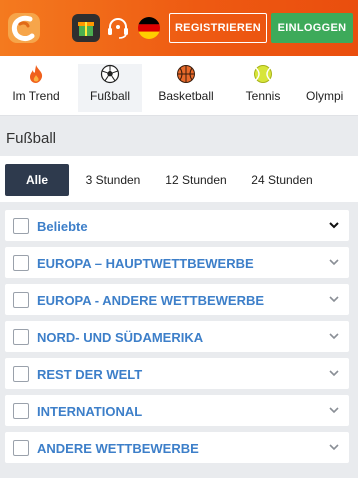 Image resolution: width=358 pixels, height=478 pixels. I want to click on tab-label: Olympi, so click(325, 96).